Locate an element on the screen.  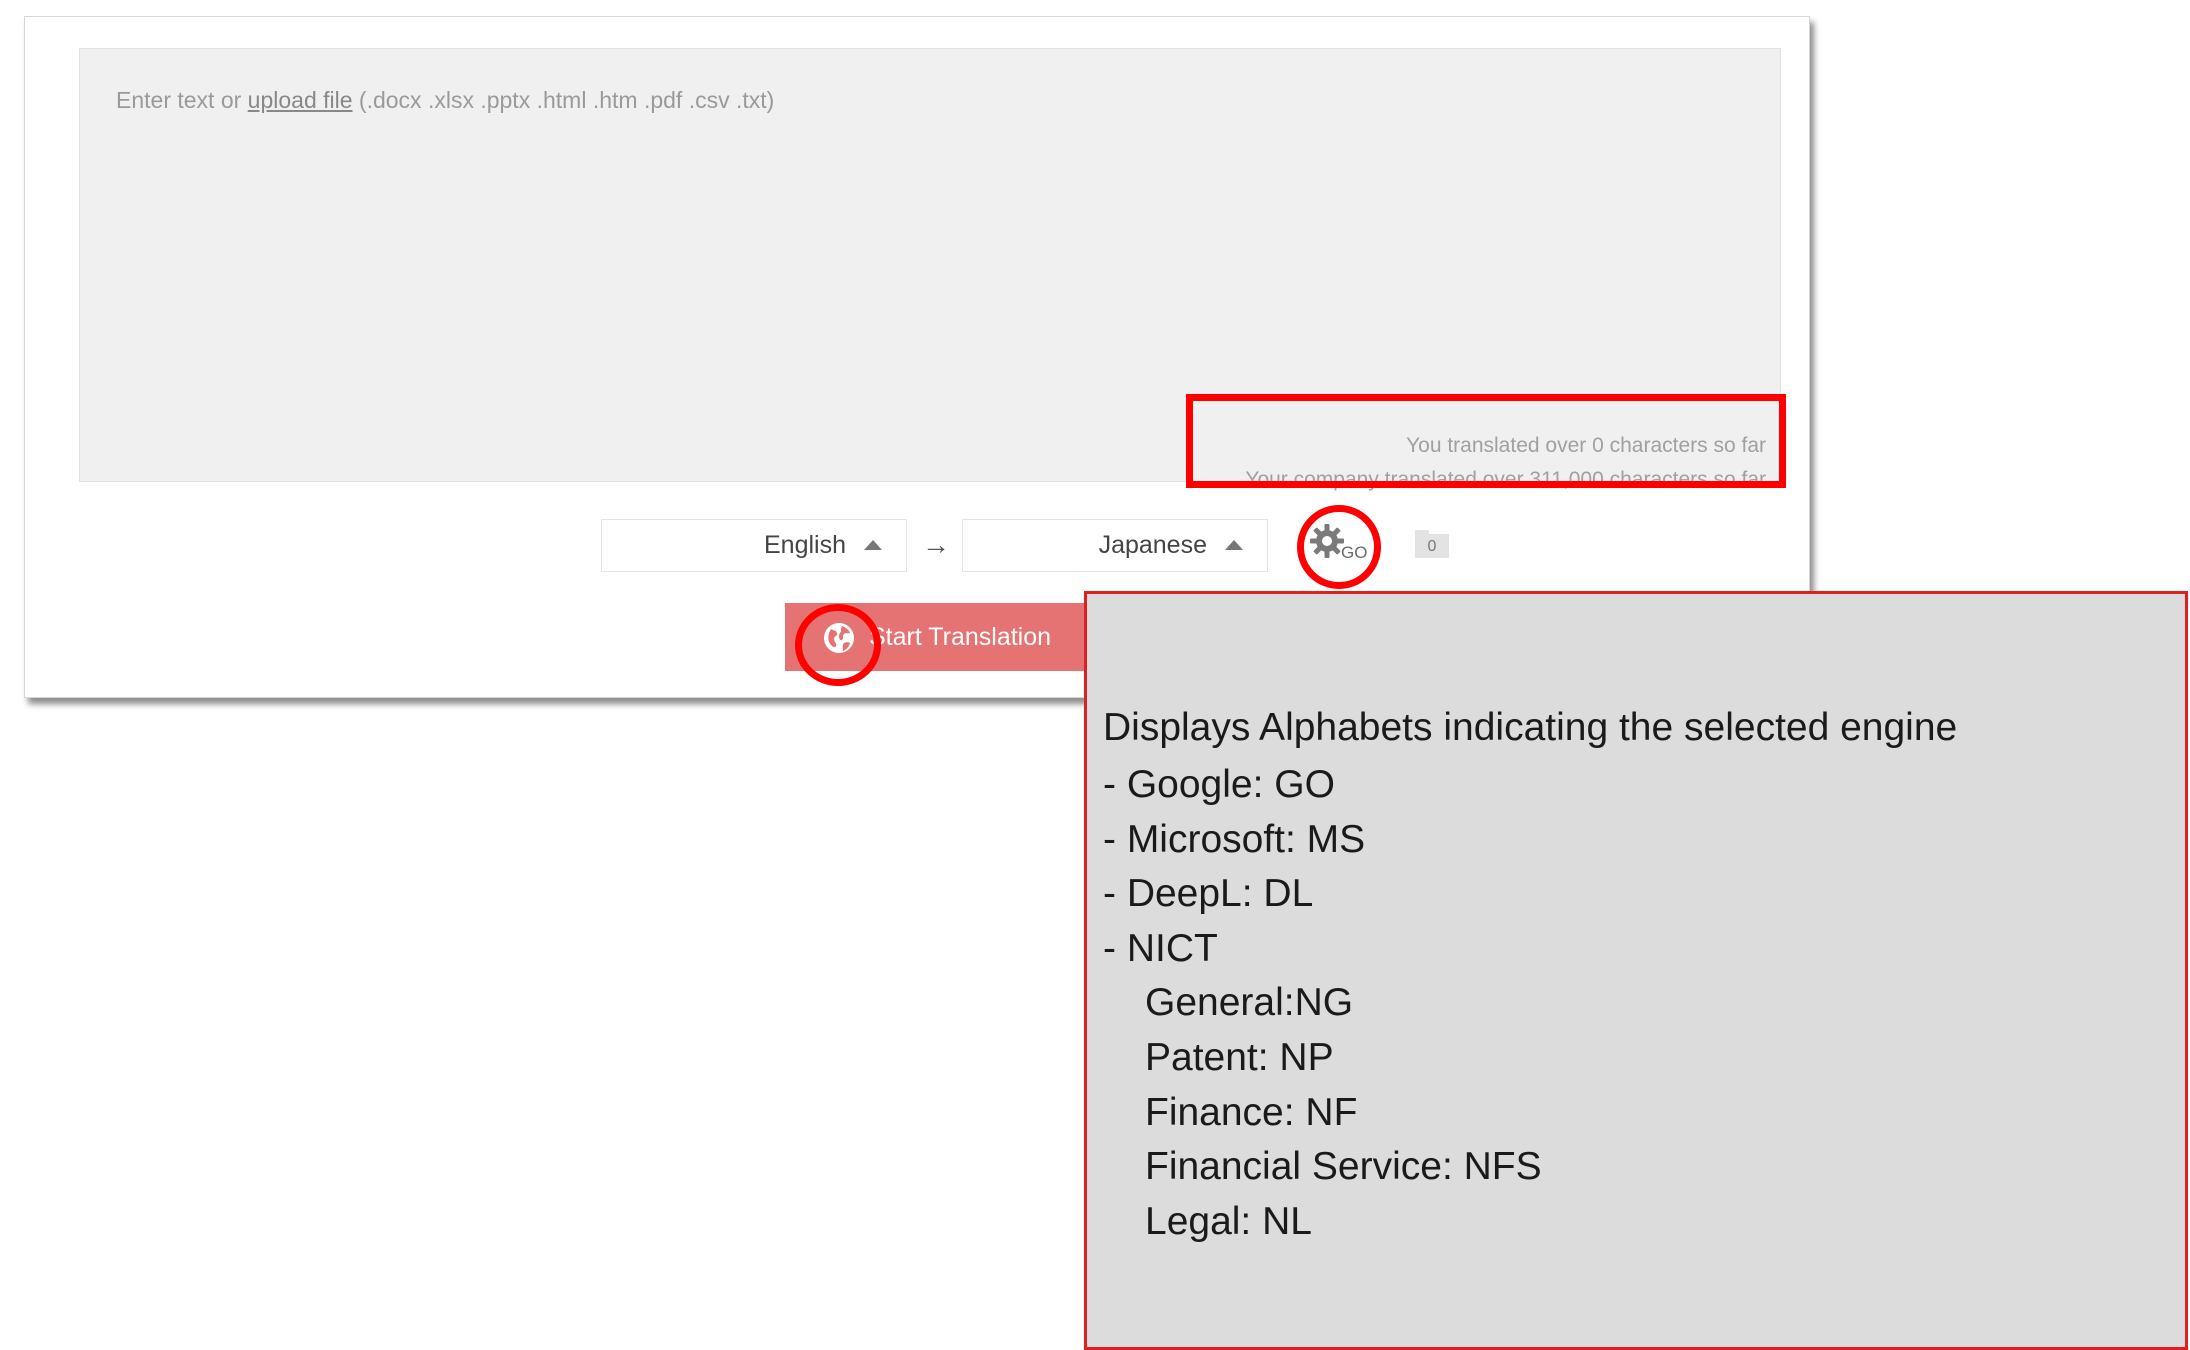
engine-highlight-circle is located at coordinates (1339, 547).